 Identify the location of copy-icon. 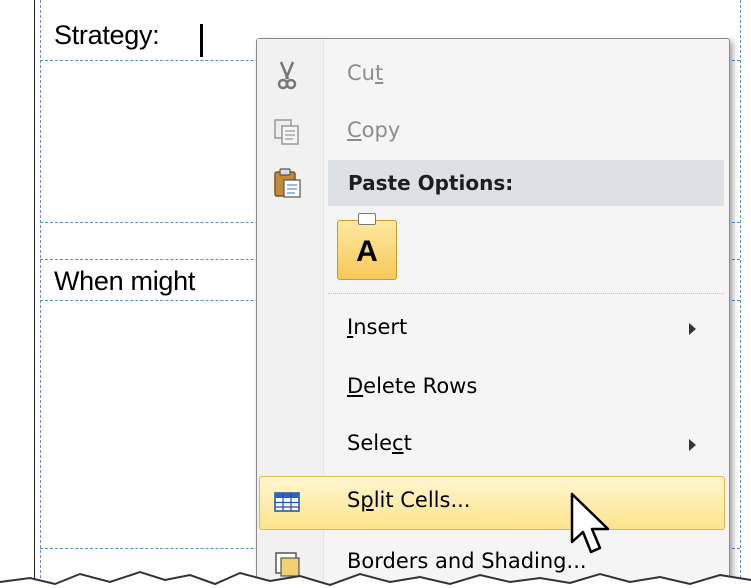
(286, 132).